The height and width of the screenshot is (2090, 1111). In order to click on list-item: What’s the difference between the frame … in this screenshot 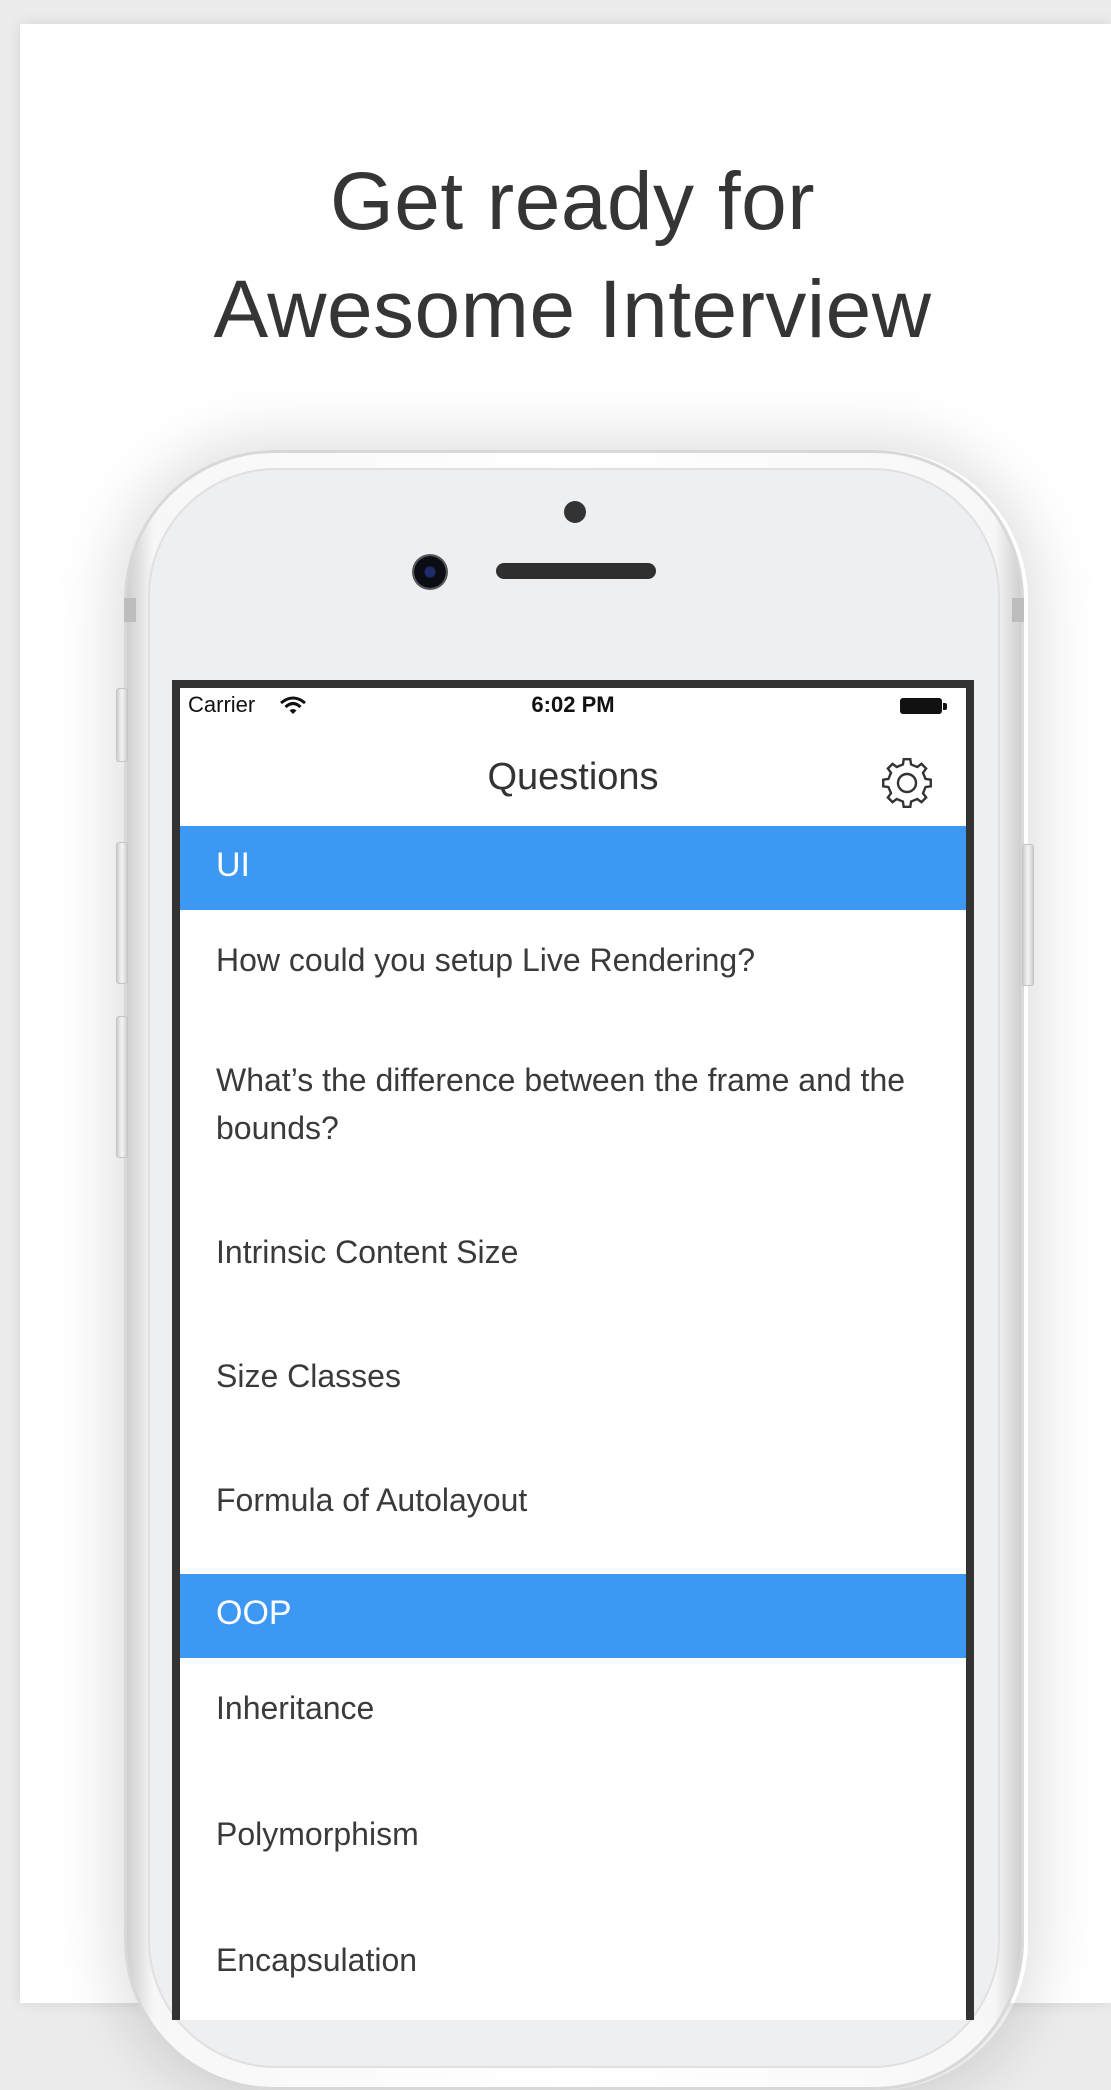, I will do `click(573, 1111)`.